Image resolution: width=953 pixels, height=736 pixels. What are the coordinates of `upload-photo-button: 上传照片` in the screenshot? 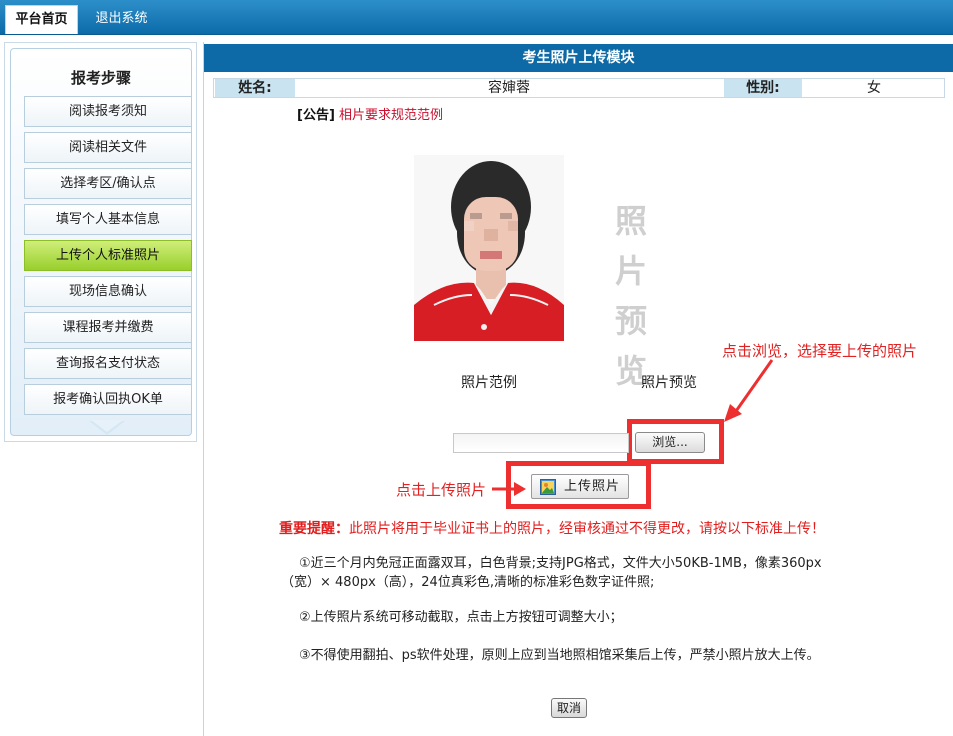 It's located at (580, 486).